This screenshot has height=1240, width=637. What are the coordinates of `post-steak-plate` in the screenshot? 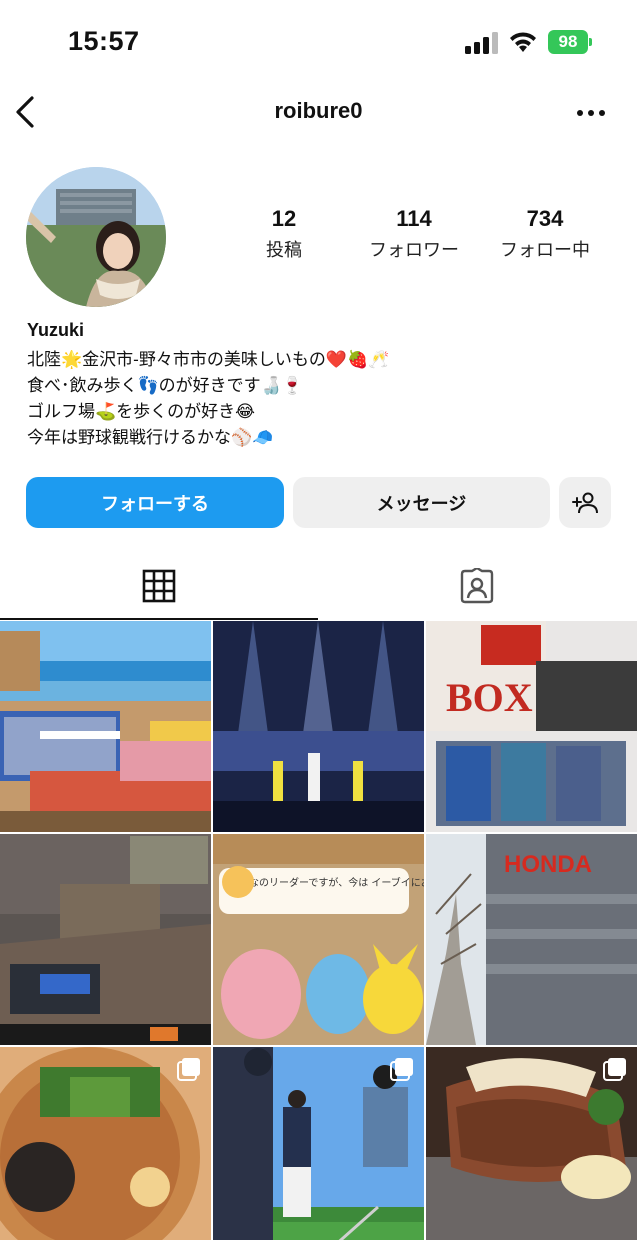 It's located at (531, 1143).